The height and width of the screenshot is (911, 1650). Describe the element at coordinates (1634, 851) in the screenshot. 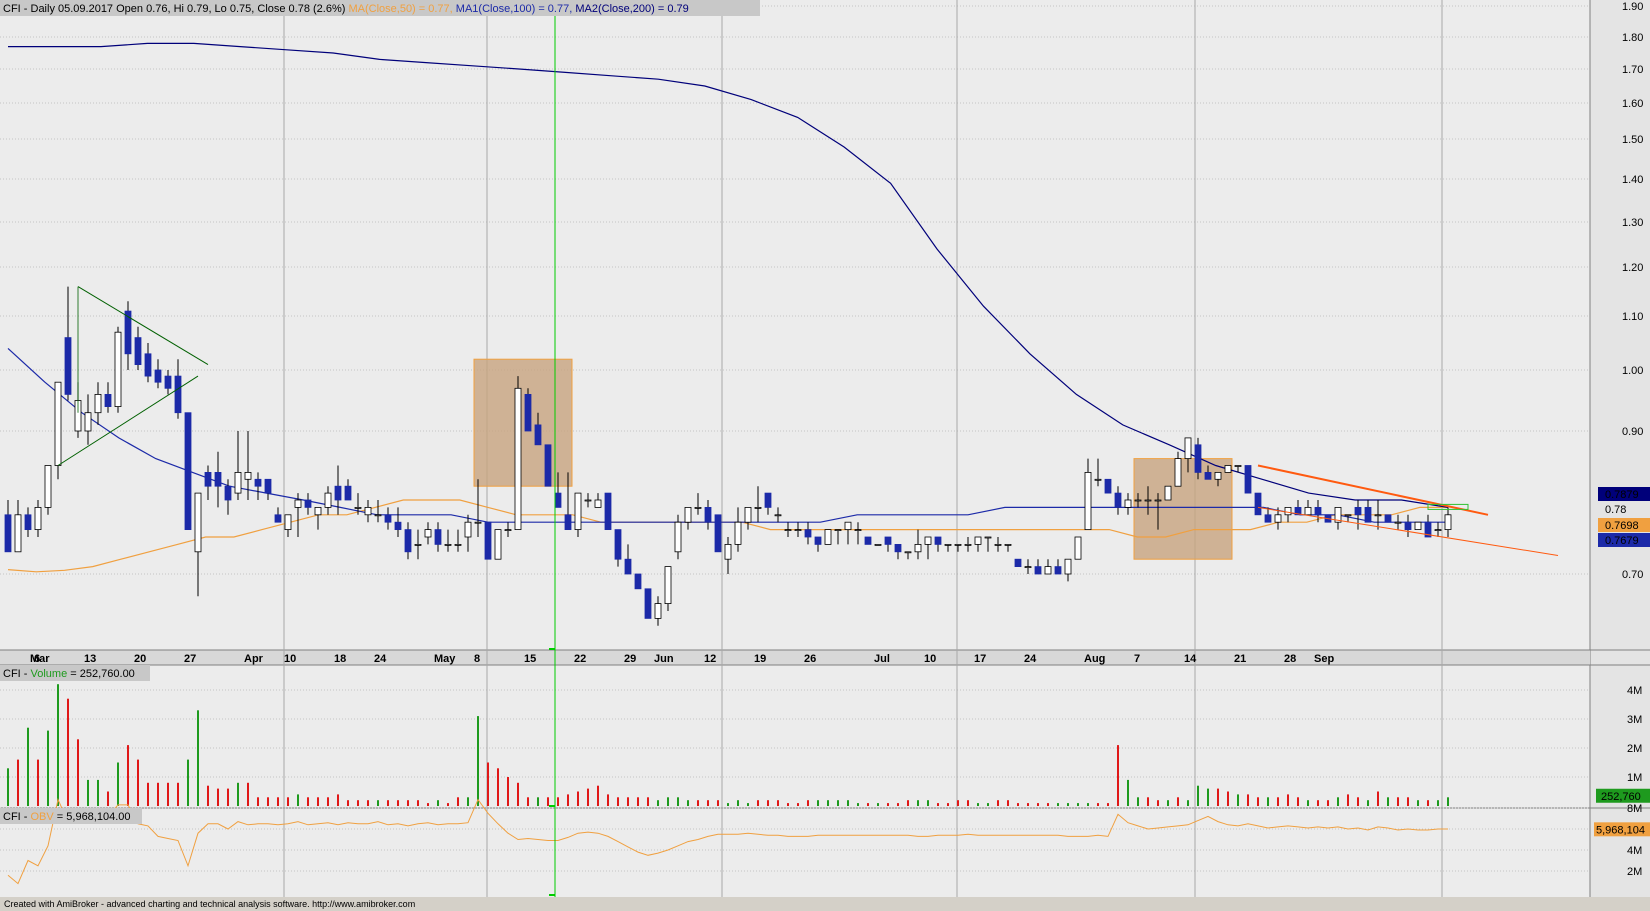

I see `obv-tick-label: 4M` at that location.